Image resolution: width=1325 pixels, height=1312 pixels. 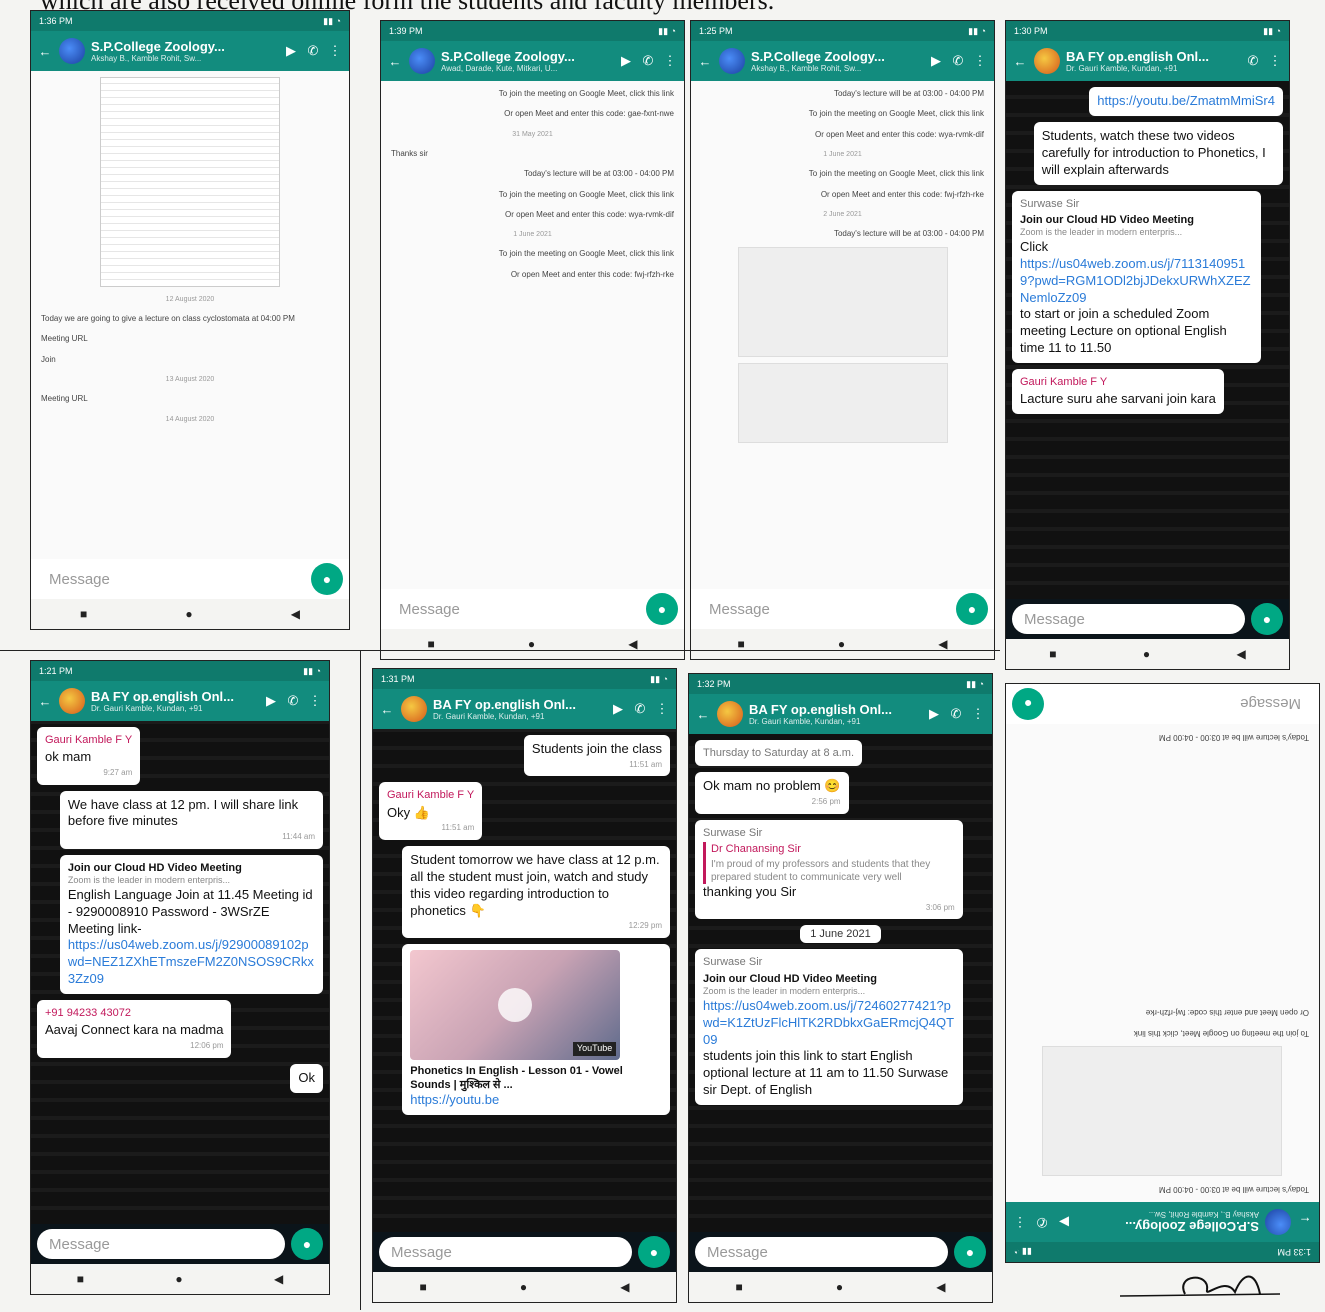 What do you see at coordinates (779, 753) in the screenshot?
I see `message-bubble: Thursday to Saturday at 8 a.m.` at bounding box center [779, 753].